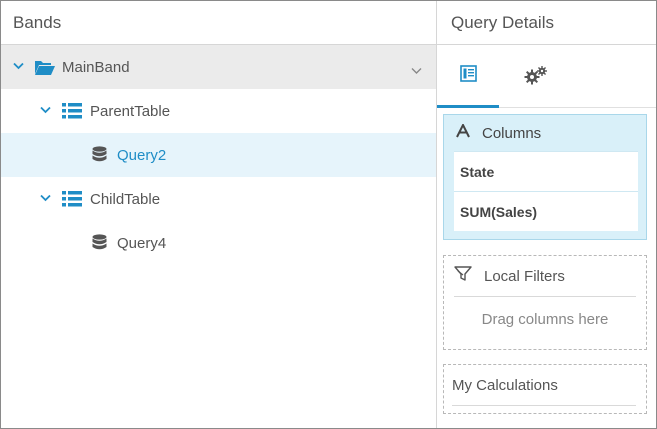 This screenshot has height=429, width=657. What do you see at coordinates (218, 23) in the screenshot?
I see `bands-title: Bands` at bounding box center [218, 23].